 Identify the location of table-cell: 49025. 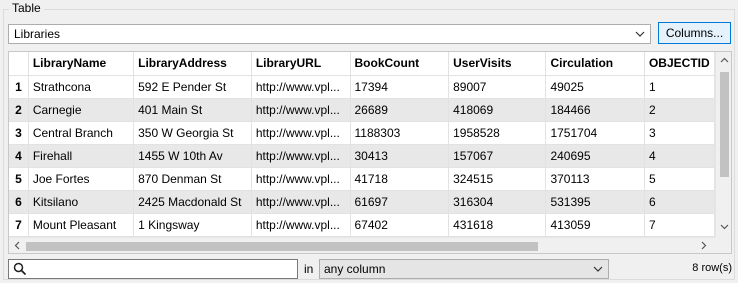
(595, 87).